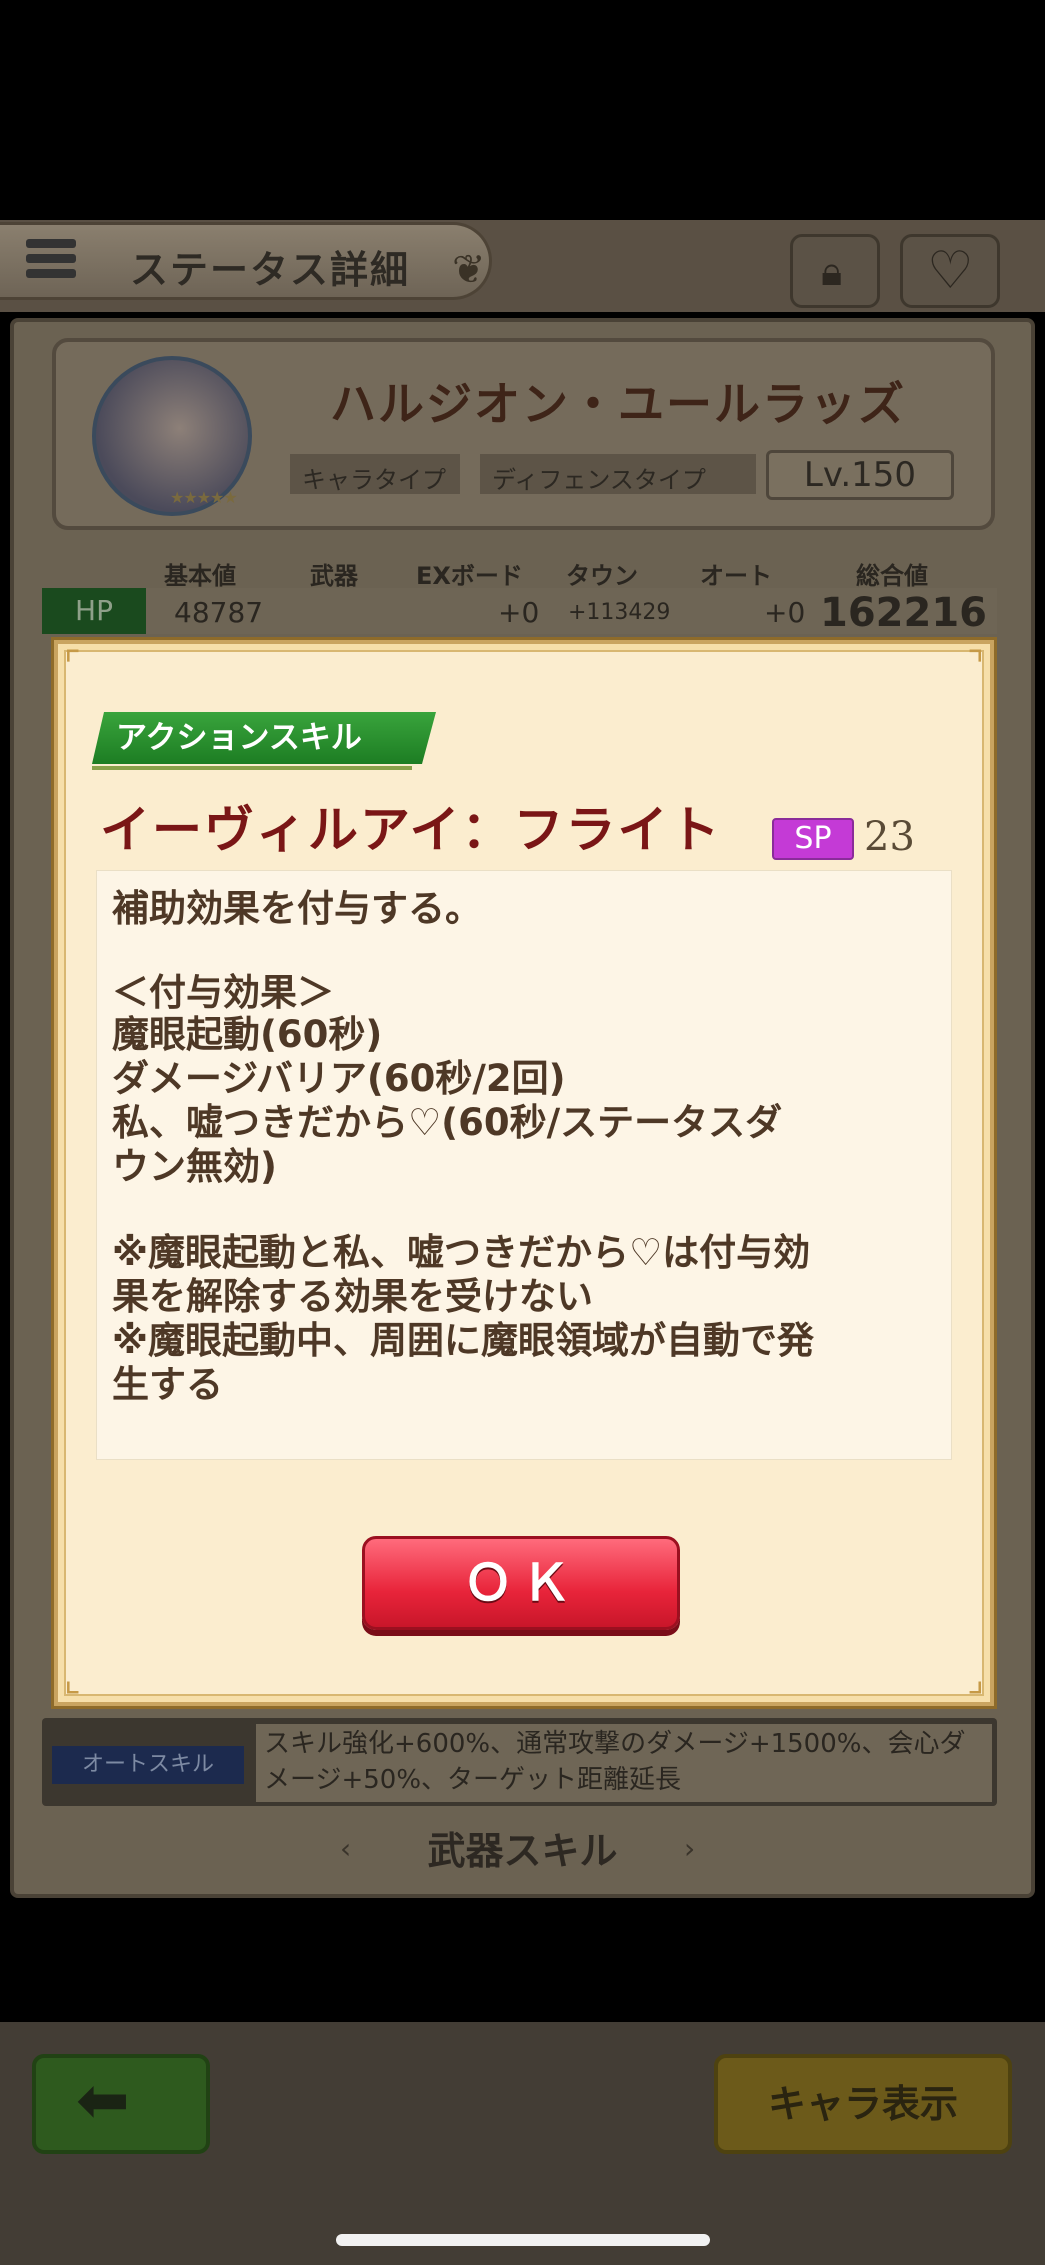 Image resolution: width=1045 pixels, height=2265 pixels. Describe the element at coordinates (689, 1848) in the screenshot. I see `next-arrow-icon: ›` at that location.